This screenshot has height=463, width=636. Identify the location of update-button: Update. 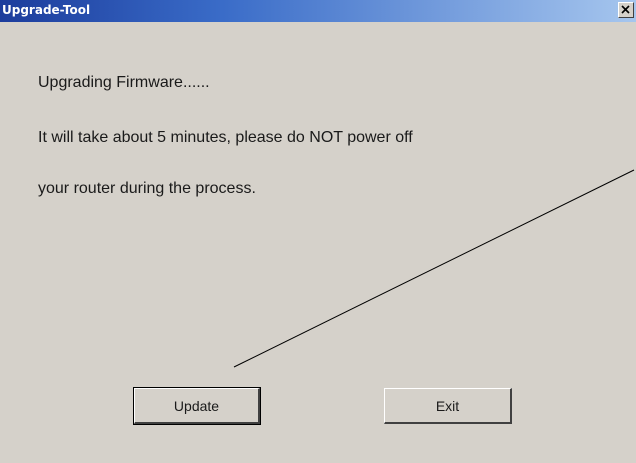
(197, 406).